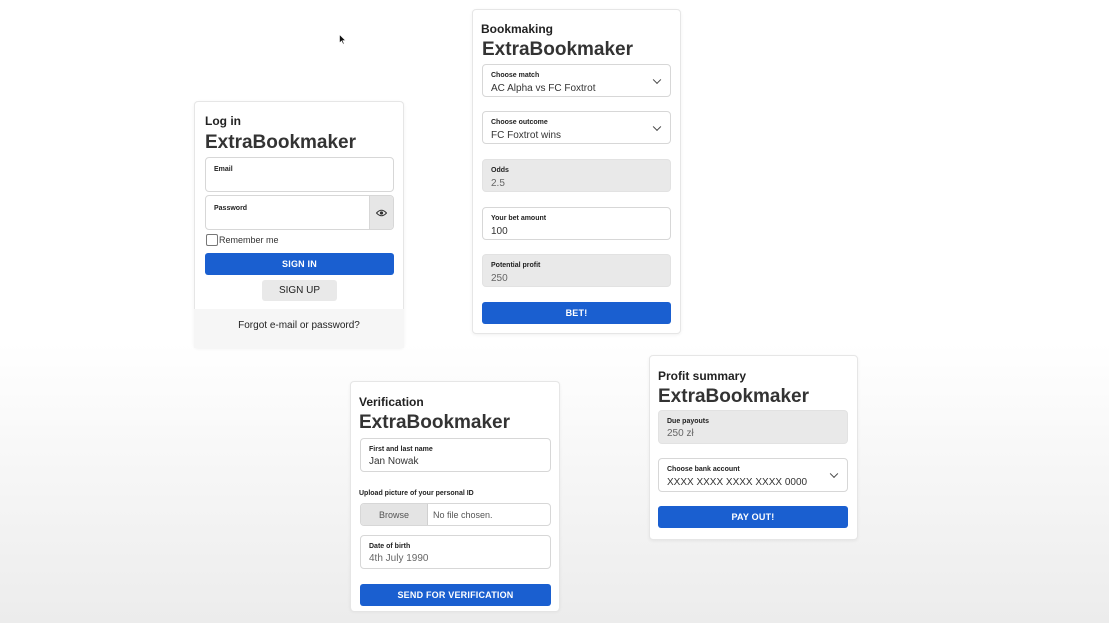 This screenshot has width=1109, height=623. Describe the element at coordinates (526, 135) in the screenshot. I see `choose-outcome-value: FC Foxtrot wins` at that location.